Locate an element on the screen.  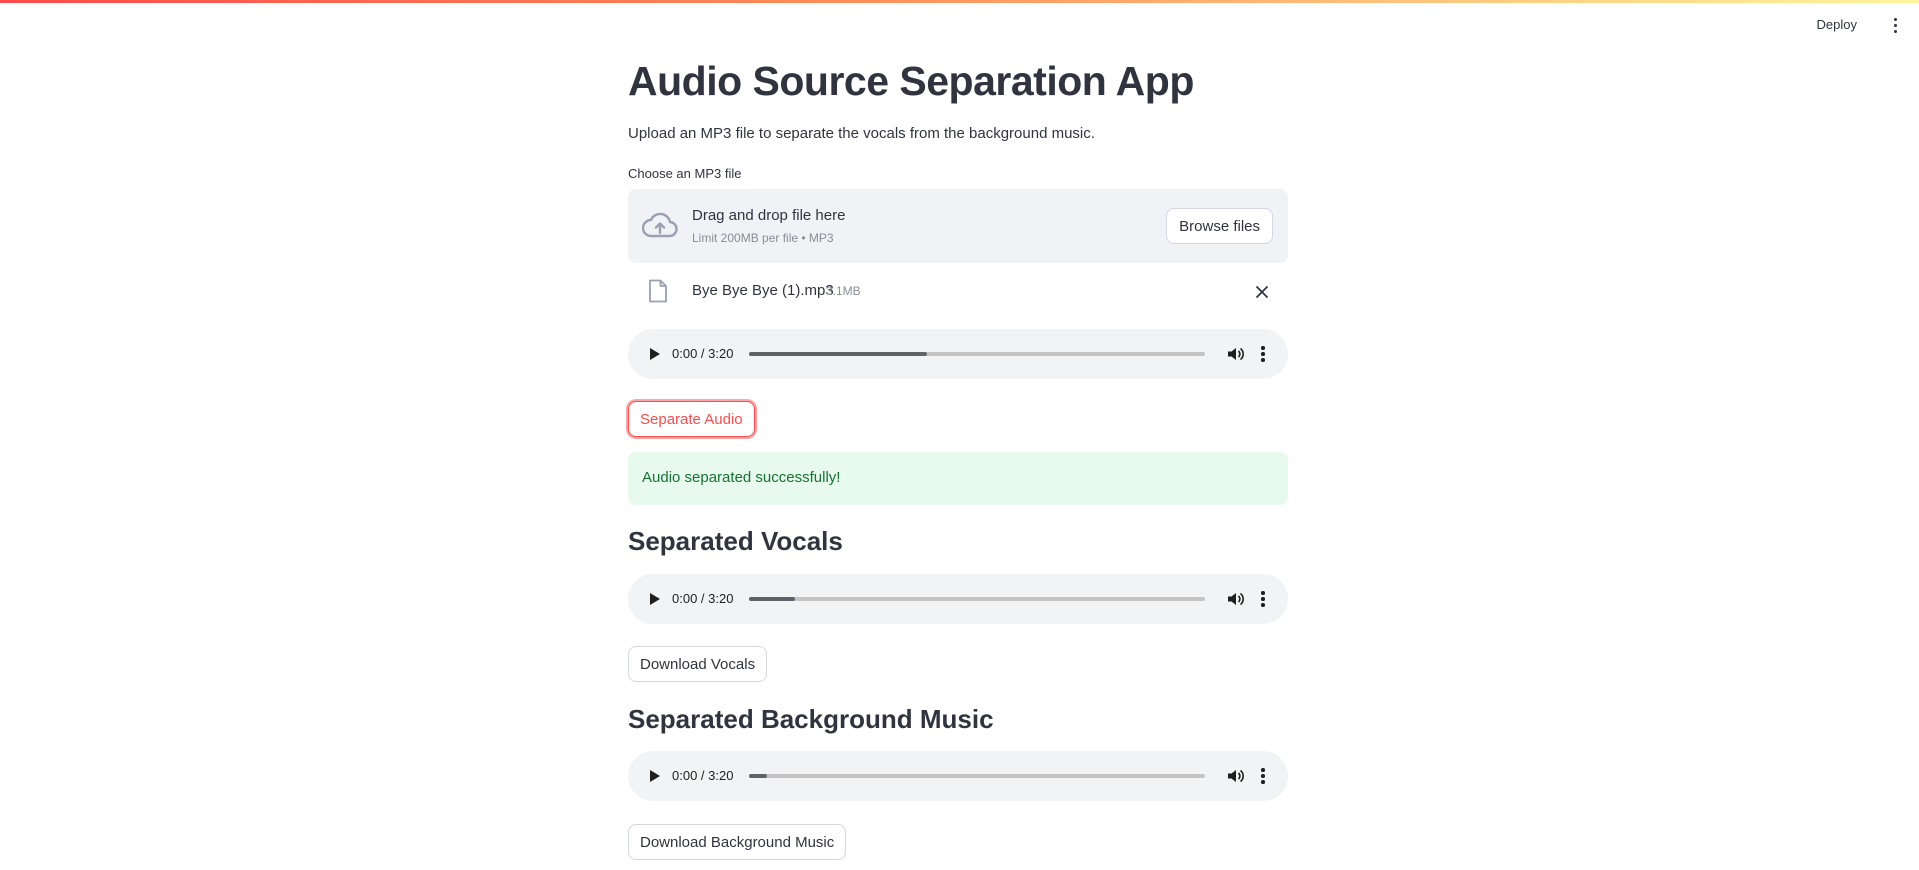
original-audio-player: 0:00 / 3:20 is located at coordinates (958, 354).